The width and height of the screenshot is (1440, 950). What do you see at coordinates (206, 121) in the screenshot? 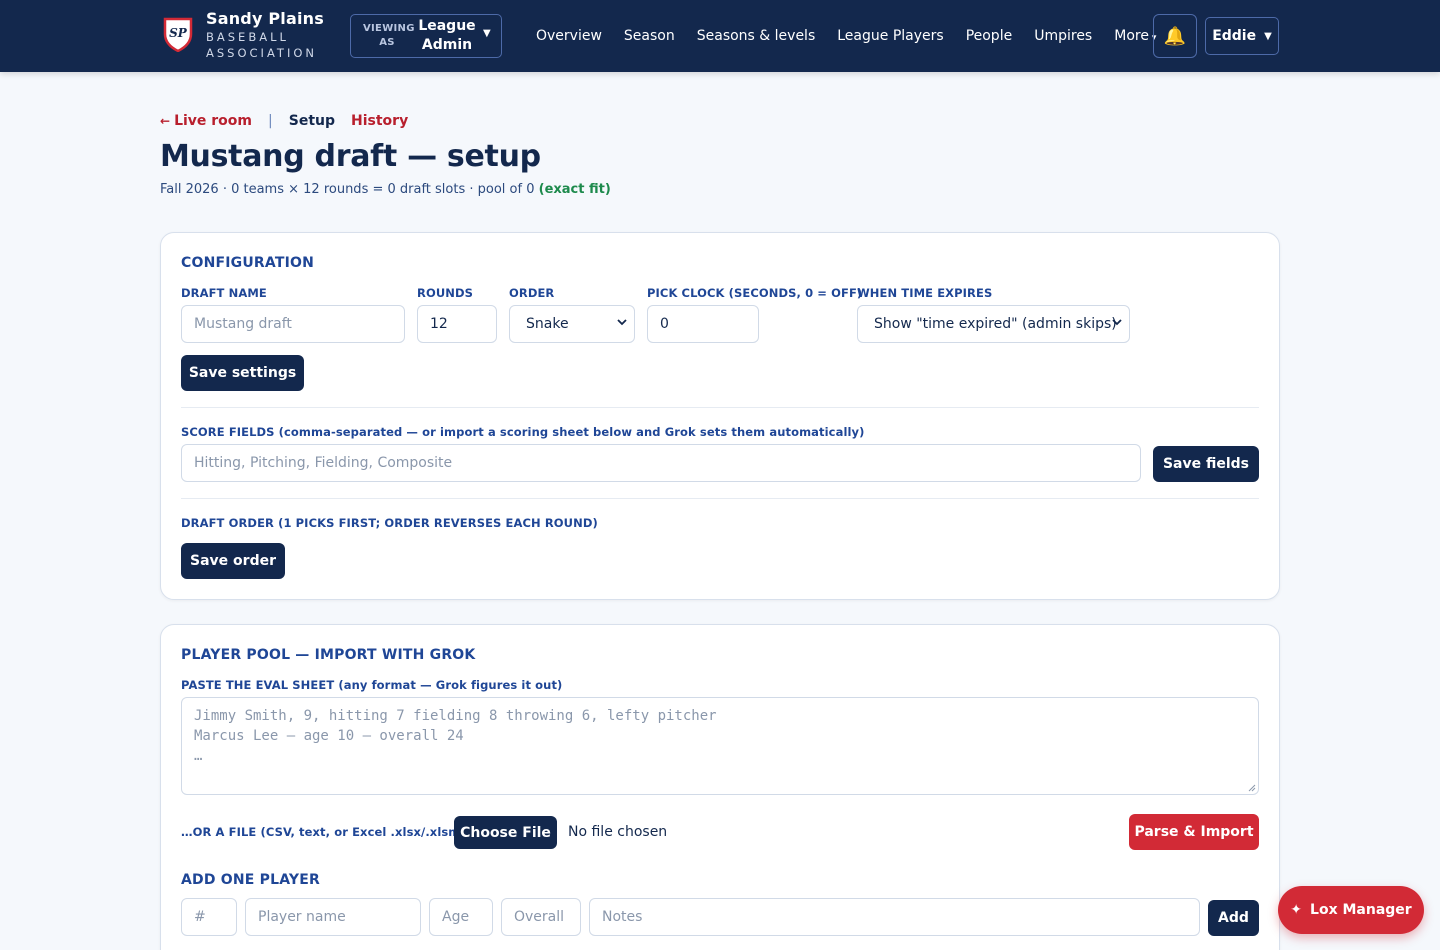
I see `live-room-link: ← Live room` at bounding box center [206, 121].